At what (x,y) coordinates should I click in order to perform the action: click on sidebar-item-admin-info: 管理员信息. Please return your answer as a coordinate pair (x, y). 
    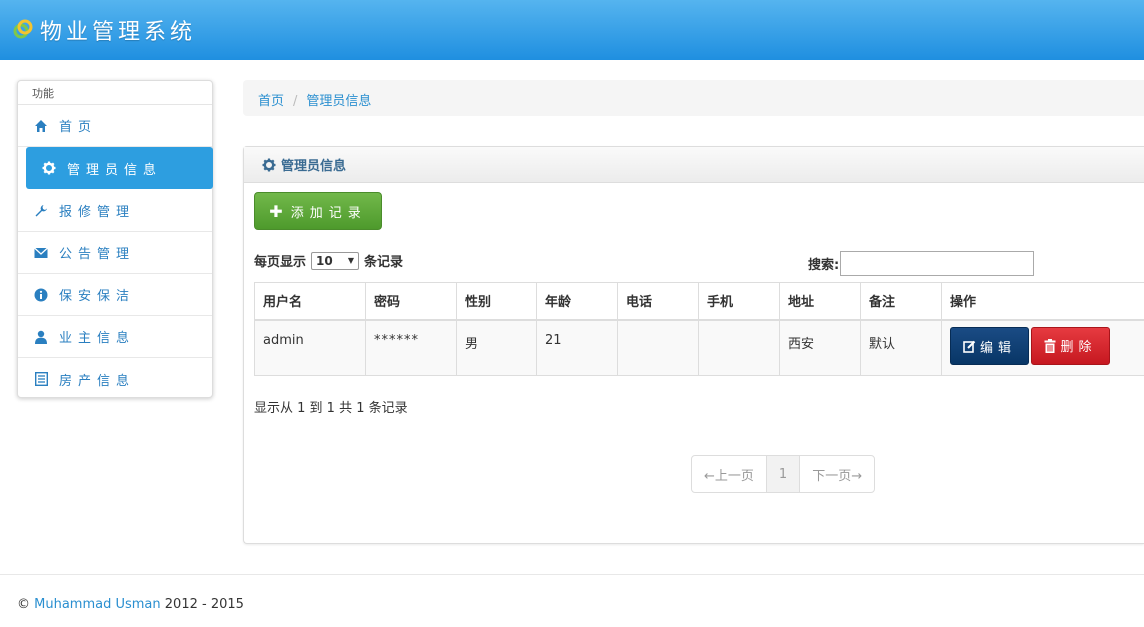
    Looking at the image, I should click on (119, 168).